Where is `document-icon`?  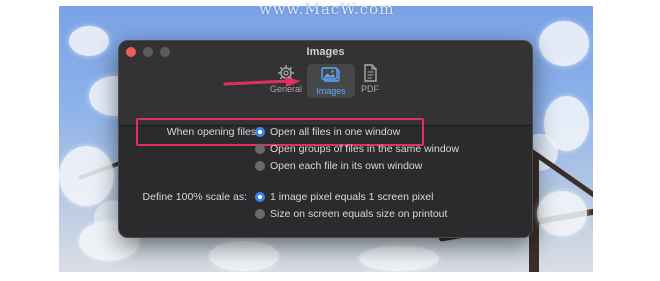
document-icon is located at coordinates (370, 73).